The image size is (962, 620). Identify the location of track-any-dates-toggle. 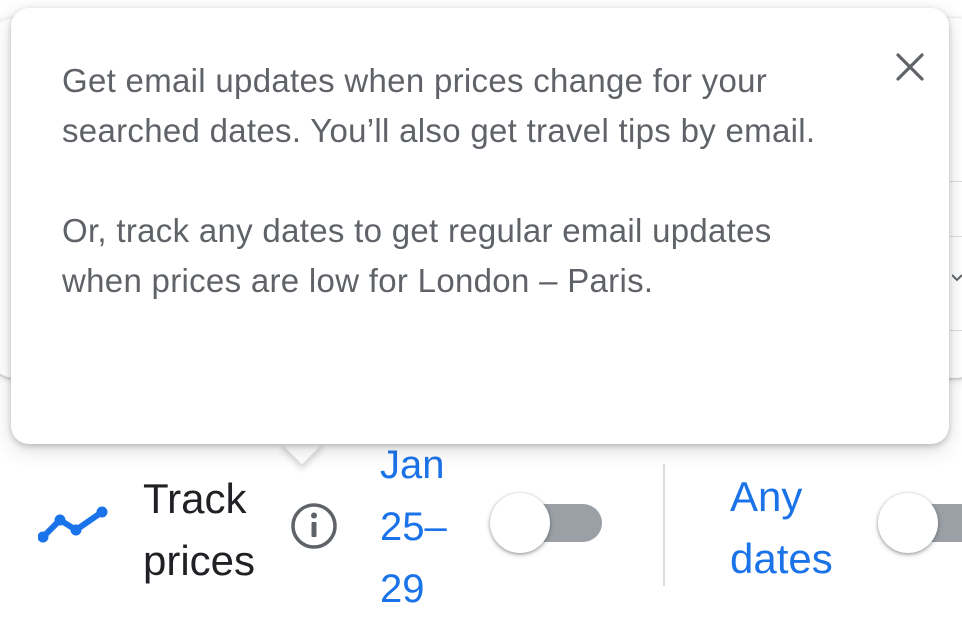
(920, 521).